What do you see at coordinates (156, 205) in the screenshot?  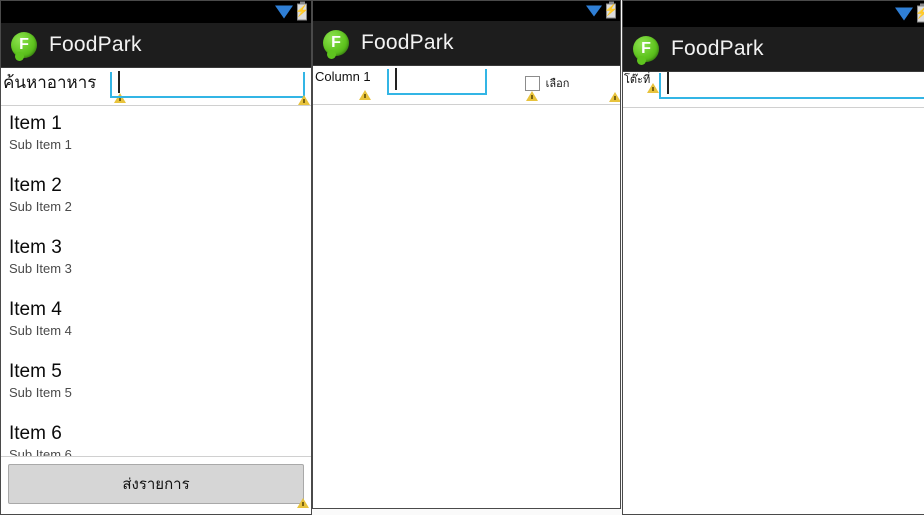 I see `list-item: Item 2 Sub Item 2` at bounding box center [156, 205].